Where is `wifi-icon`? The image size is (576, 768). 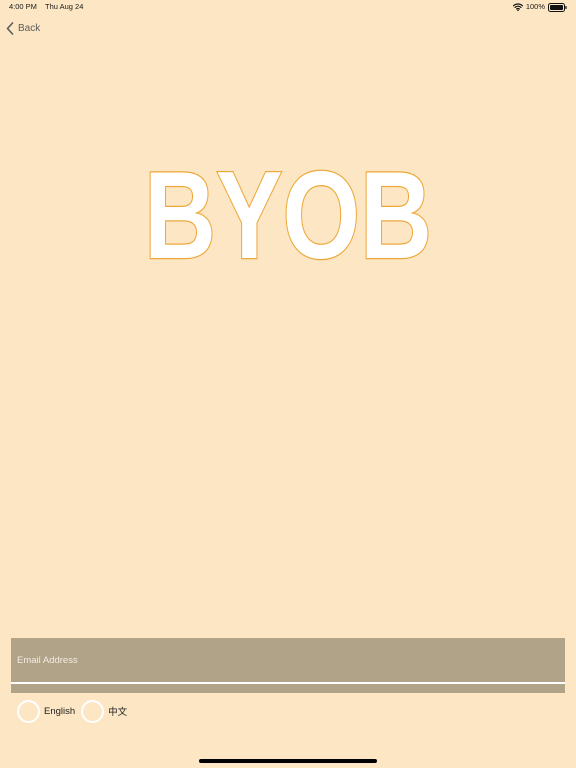 wifi-icon is located at coordinates (517, 7).